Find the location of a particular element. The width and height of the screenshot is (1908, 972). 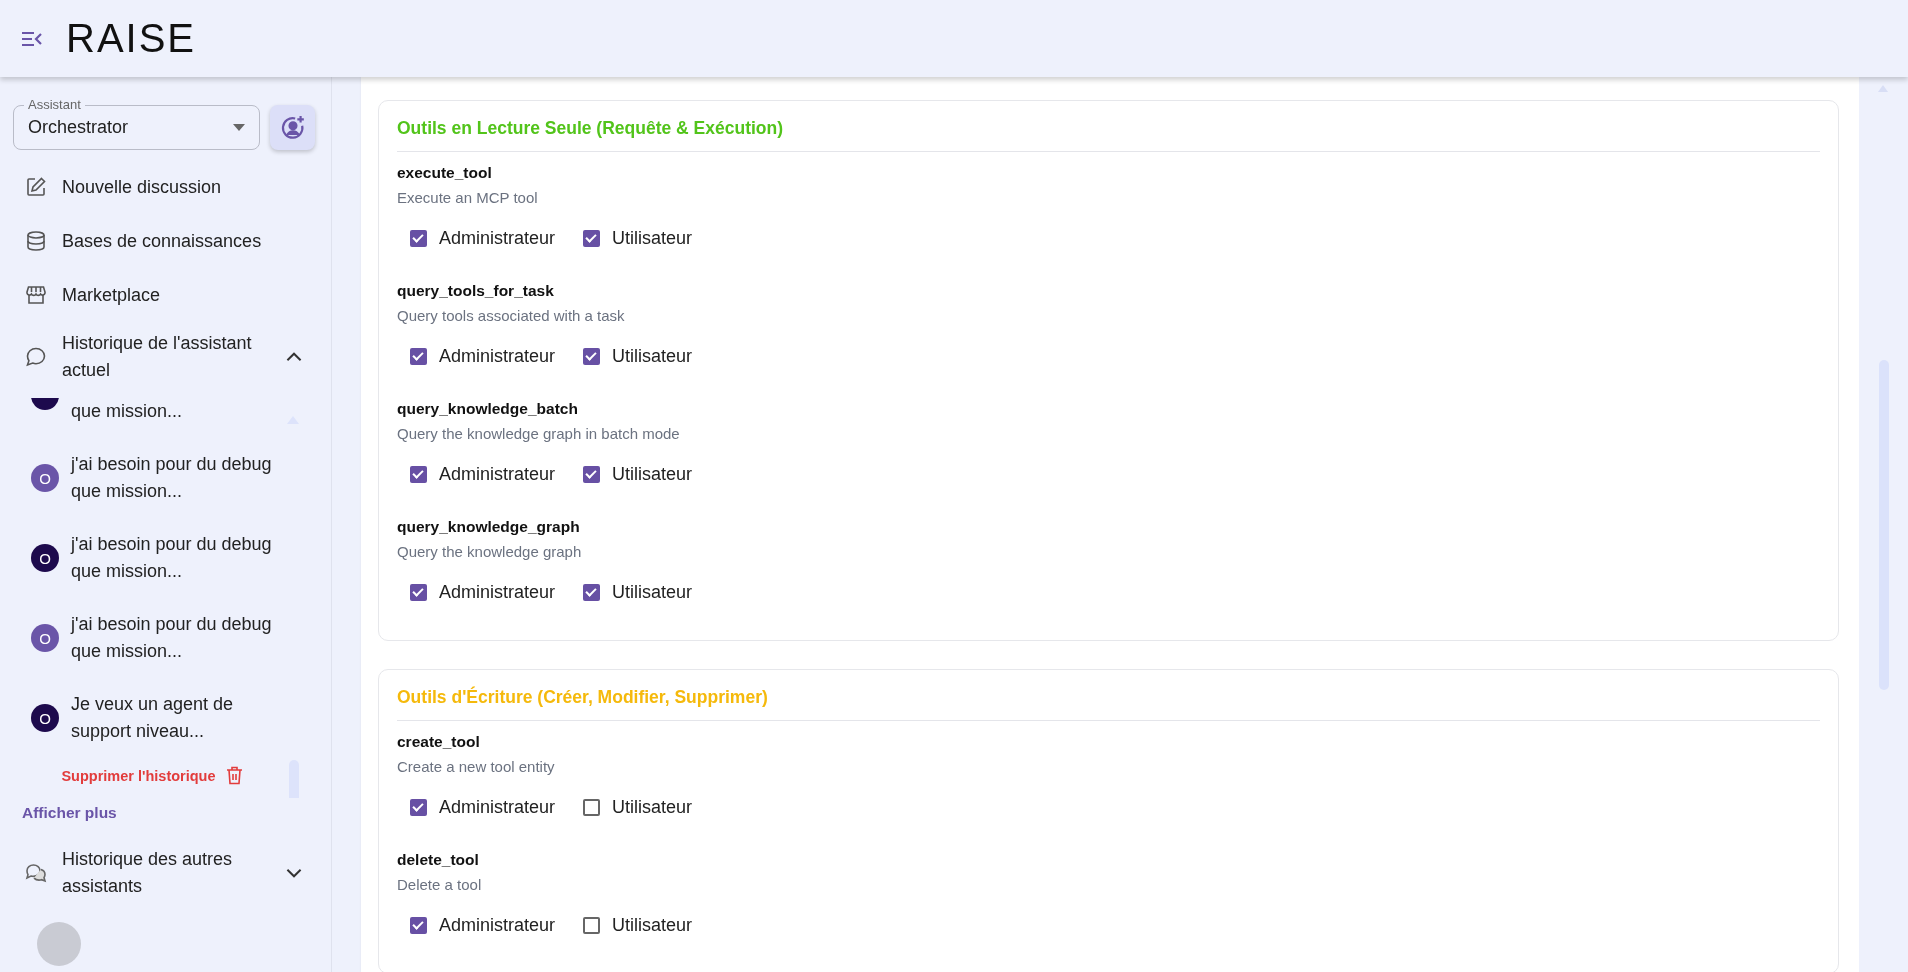

nav-item: Bases de connaissances is located at coordinates (164, 241).